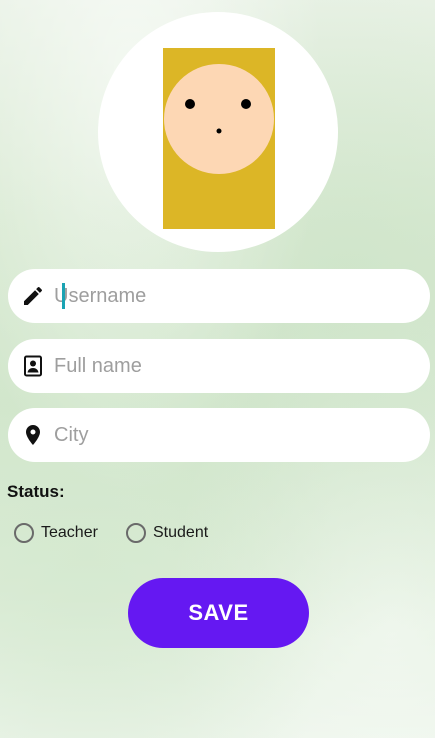  Describe the element at coordinates (33, 295) in the screenshot. I see `pencil-icon` at that location.